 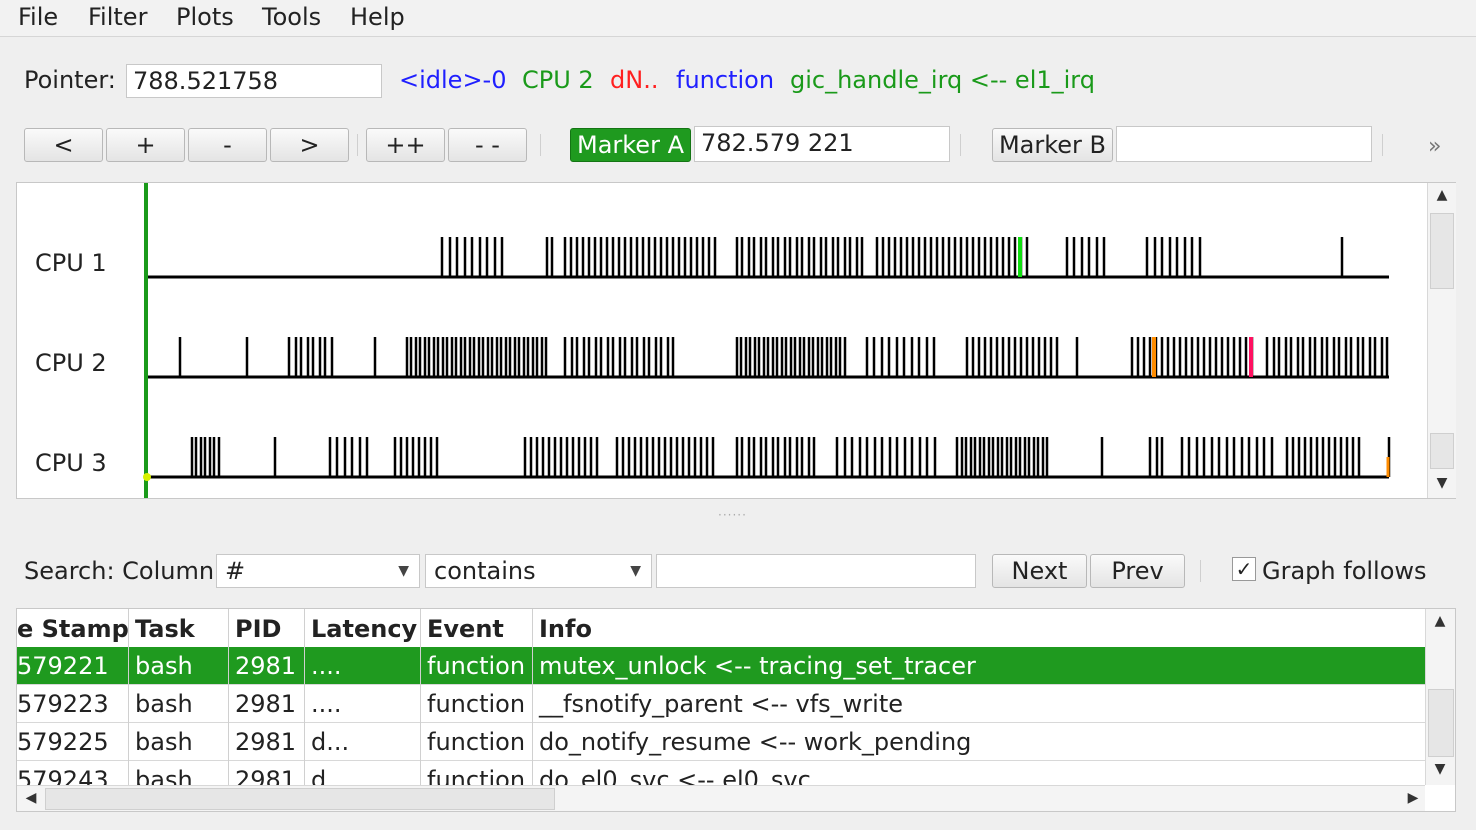 What do you see at coordinates (38, 17) in the screenshot?
I see `menu-file: File` at bounding box center [38, 17].